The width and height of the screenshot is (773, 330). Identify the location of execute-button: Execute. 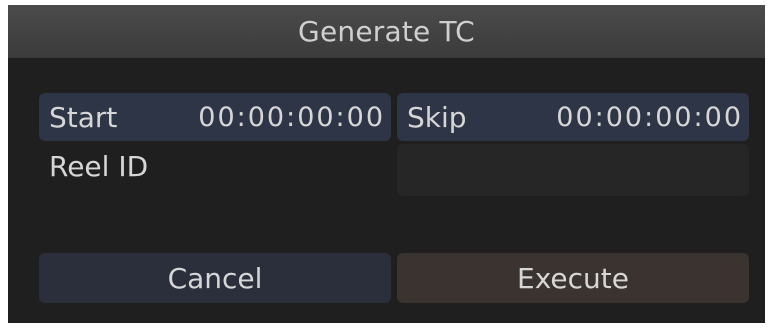
(573, 278).